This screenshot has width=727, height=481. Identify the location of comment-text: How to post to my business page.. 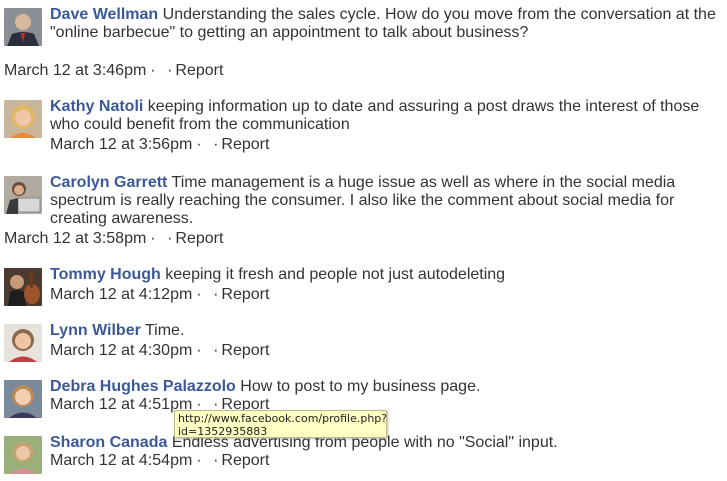
(360, 386).